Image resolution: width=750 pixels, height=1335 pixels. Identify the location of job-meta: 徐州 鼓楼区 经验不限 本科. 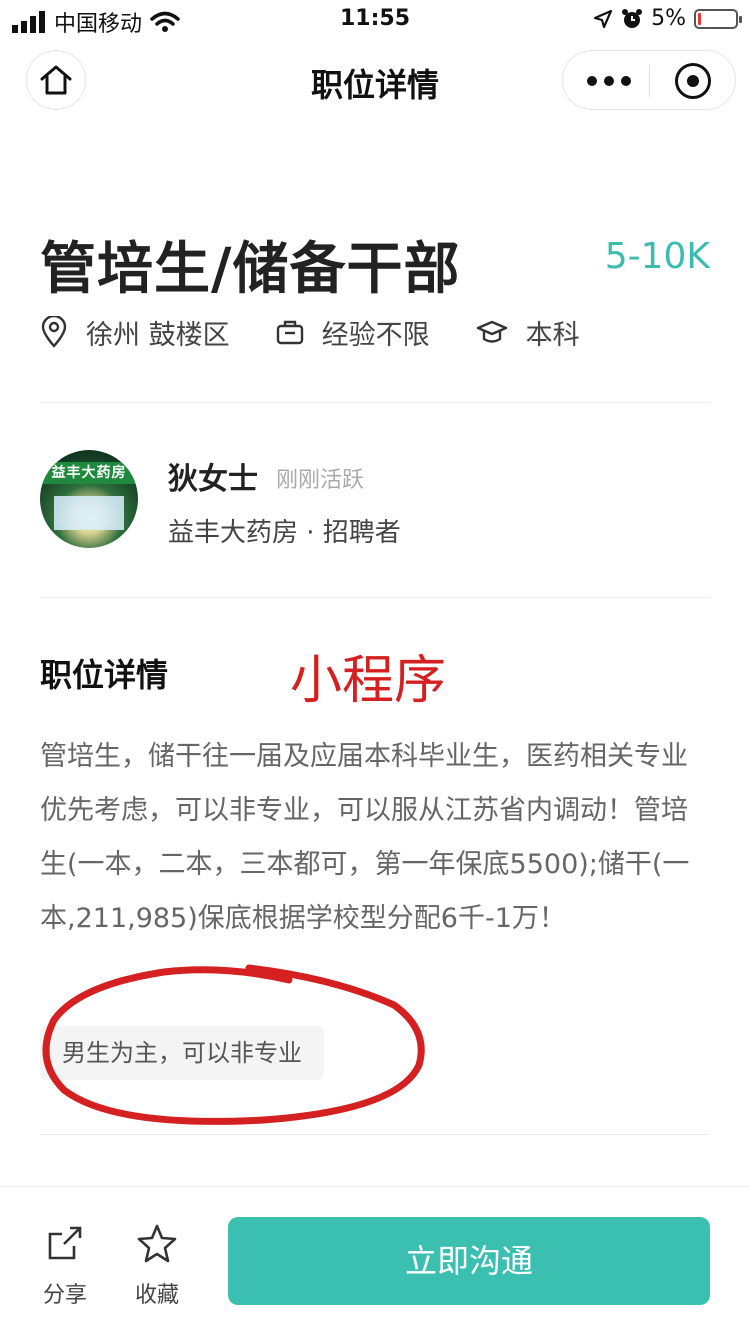
(333, 332).